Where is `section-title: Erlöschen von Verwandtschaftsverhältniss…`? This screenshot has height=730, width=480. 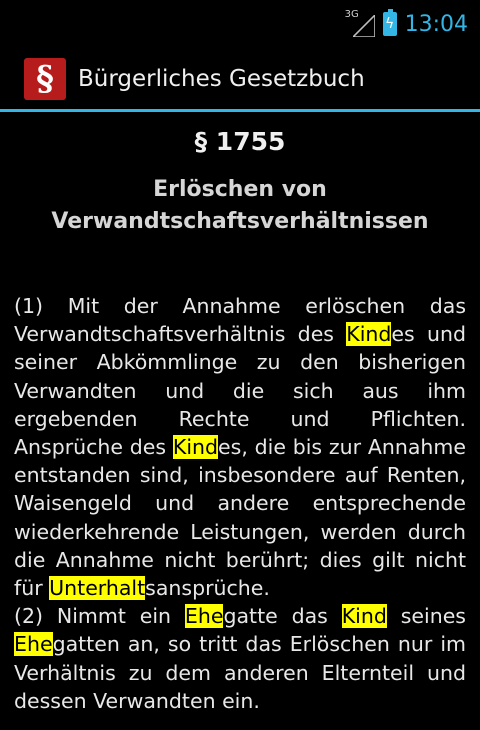 section-title: Erlöschen von Verwandtschaftsverhältniss… is located at coordinates (240, 206).